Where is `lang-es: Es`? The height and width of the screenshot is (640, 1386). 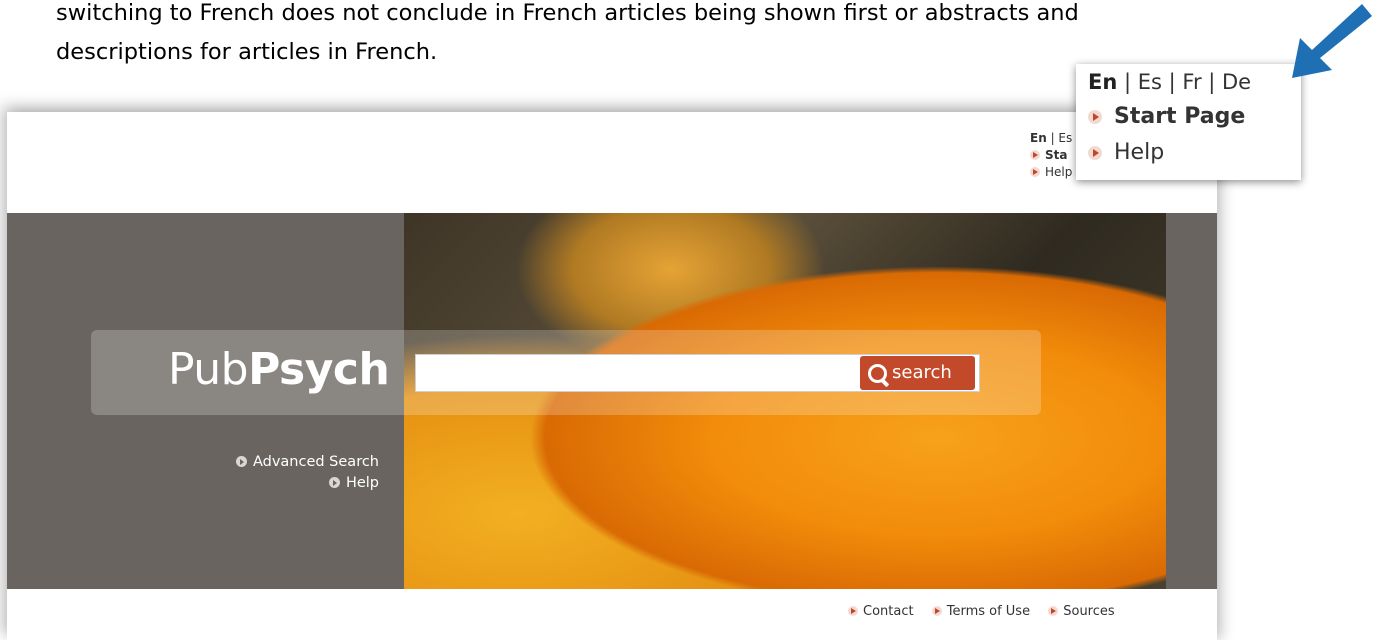
lang-es: Es is located at coordinates (1065, 138).